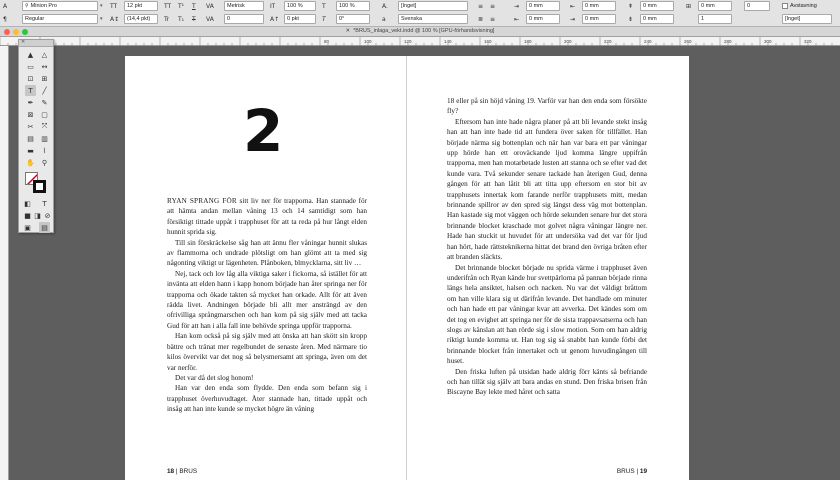  What do you see at coordinates (599, 6) in the screenshot?
I see `first-indent-field: 0 mm` at bounding box center [599, 6].